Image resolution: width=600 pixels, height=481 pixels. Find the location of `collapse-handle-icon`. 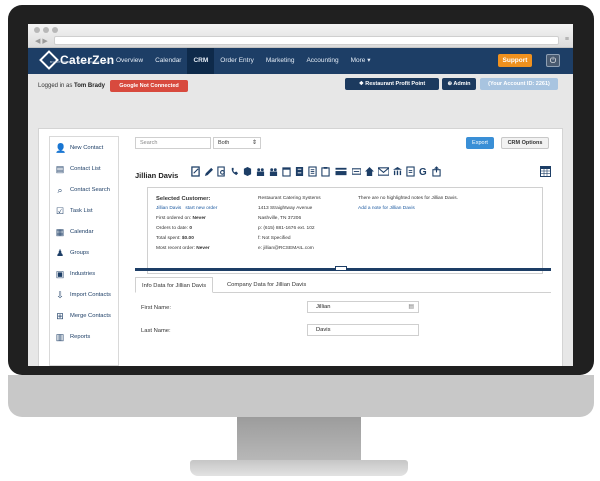

collapse-handle-icon is located at coordinates (341, 268).